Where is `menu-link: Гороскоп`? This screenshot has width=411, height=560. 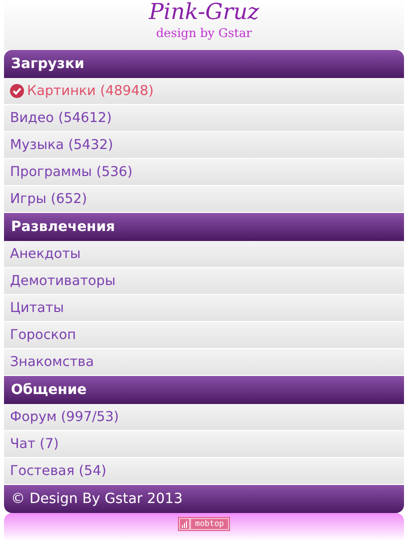
menu-link: Гороскоп is located at coordinates (204, 335).